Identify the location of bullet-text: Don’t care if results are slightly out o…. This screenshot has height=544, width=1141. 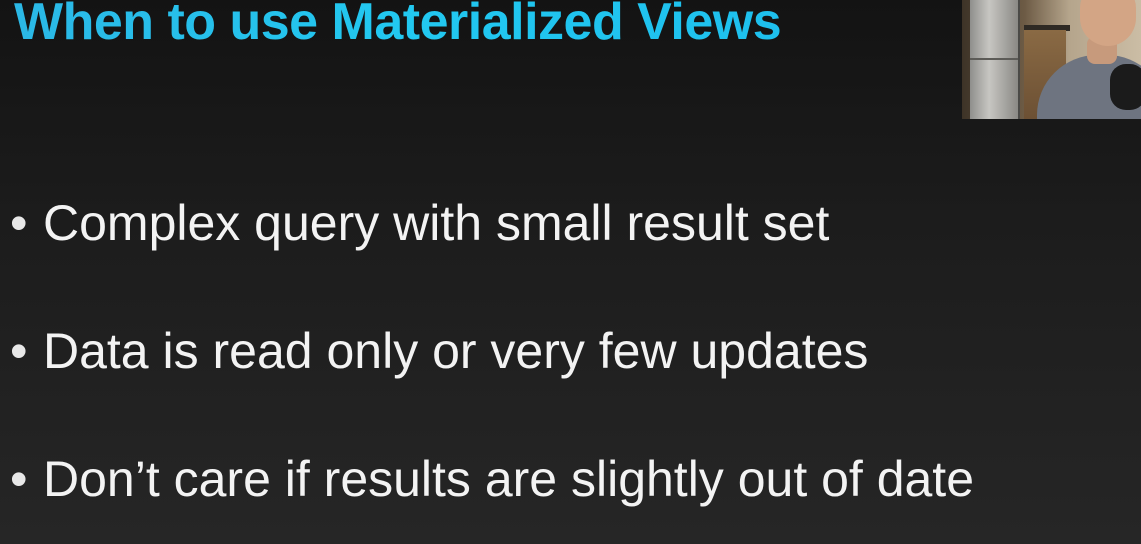
(509, 479).